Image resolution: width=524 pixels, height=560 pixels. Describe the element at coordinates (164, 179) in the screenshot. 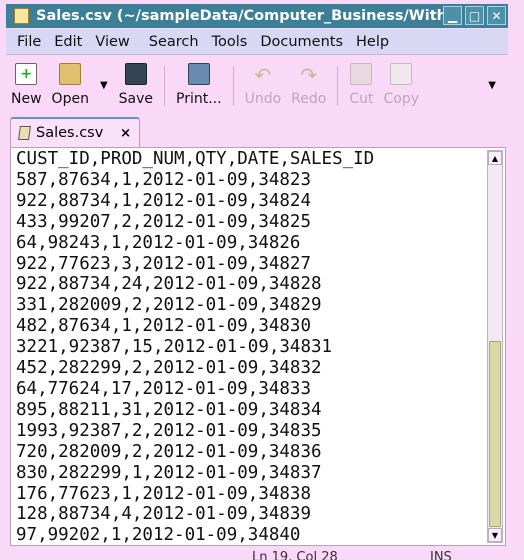

I see `text-line: 587,87634,1,2012-01-09,34823` at that location.